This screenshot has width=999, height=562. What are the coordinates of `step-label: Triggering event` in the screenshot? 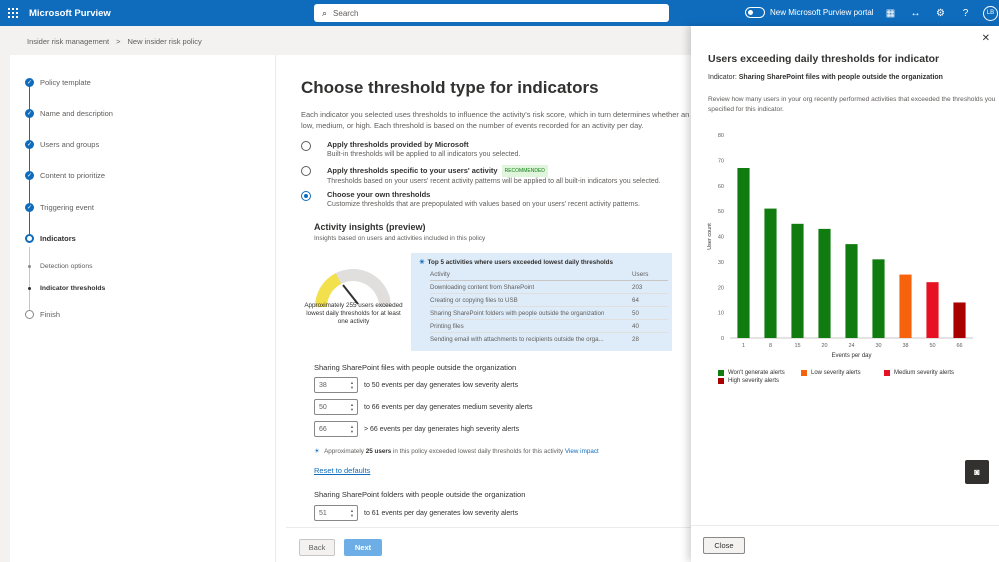 It's located at (67, 207).